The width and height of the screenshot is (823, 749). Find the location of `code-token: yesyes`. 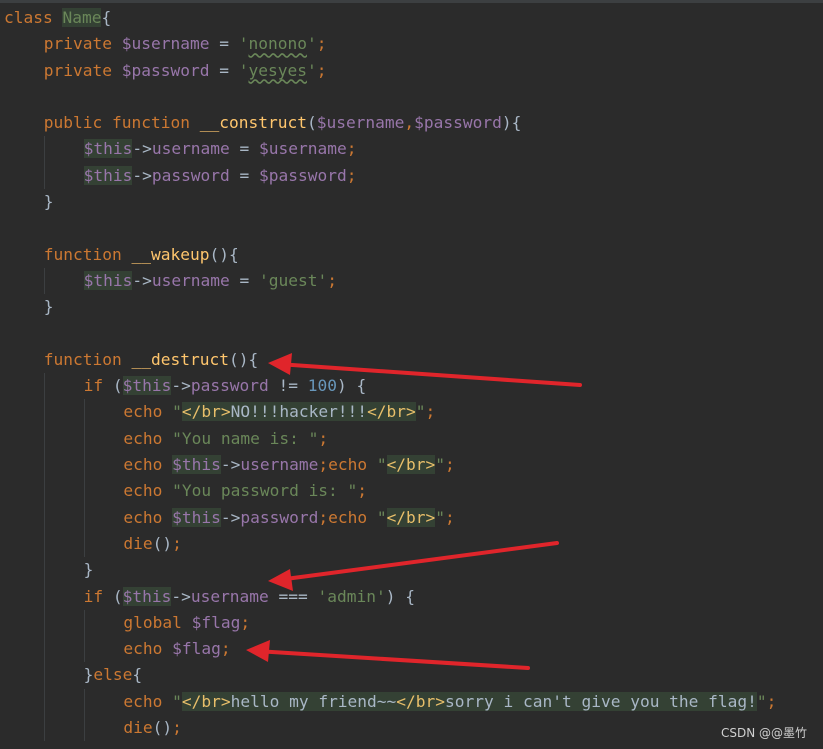

code-token: yesyes is located at coordinates (277, 70).